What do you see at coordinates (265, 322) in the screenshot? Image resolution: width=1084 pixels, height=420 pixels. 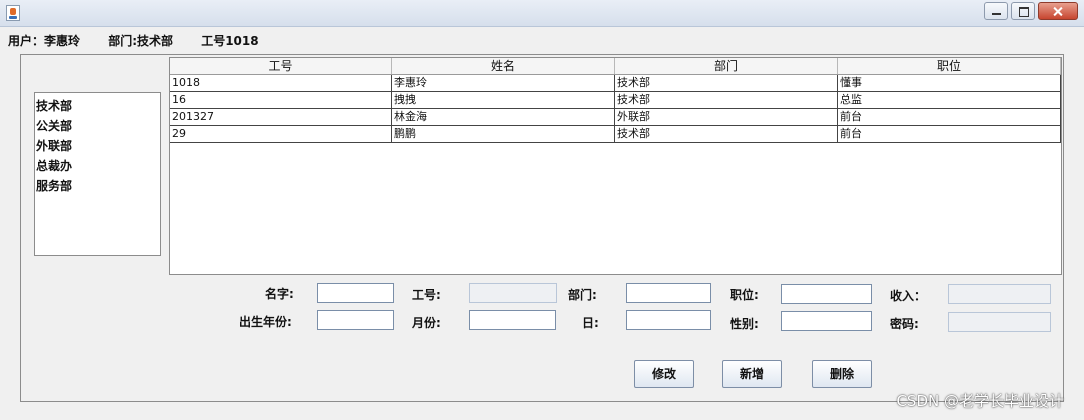 I see `birth-year-label: 出生年份:` at bounding box center [265, 322].